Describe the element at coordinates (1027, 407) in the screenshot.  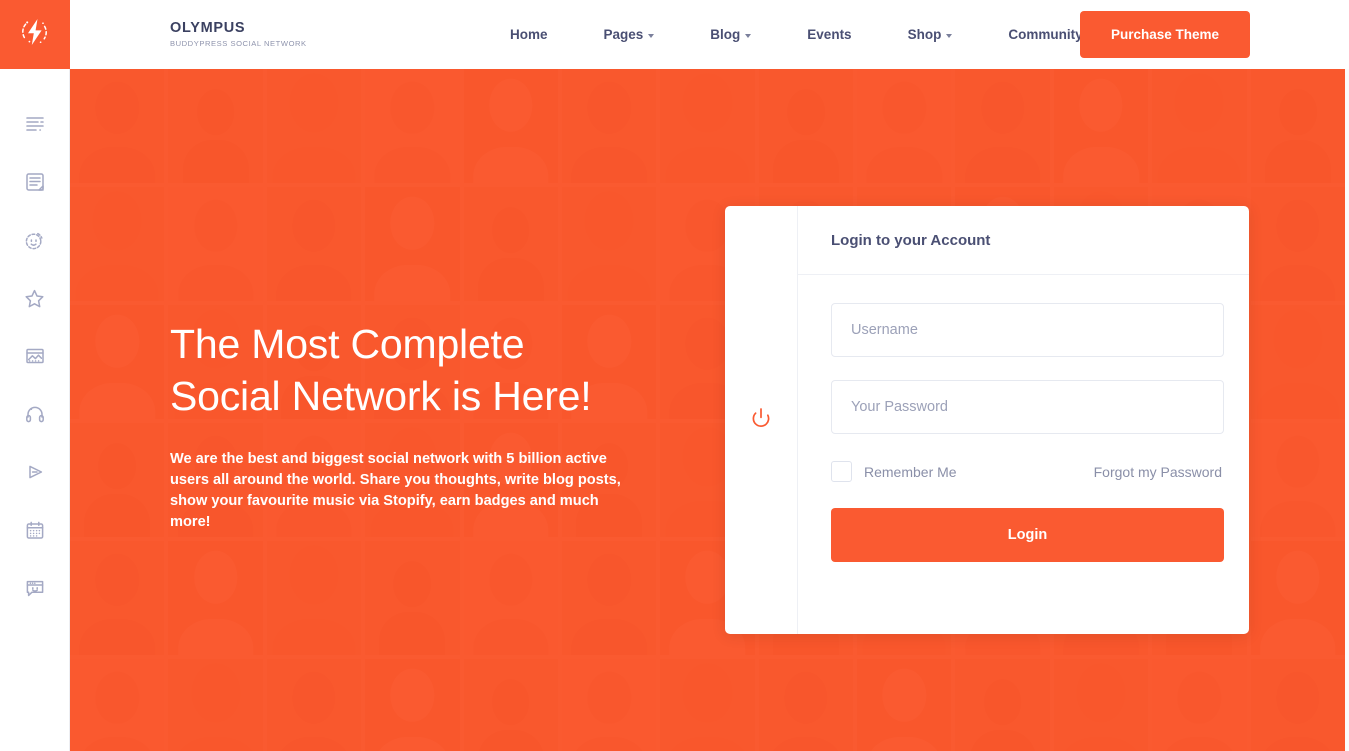
I see `password-input` at that location.